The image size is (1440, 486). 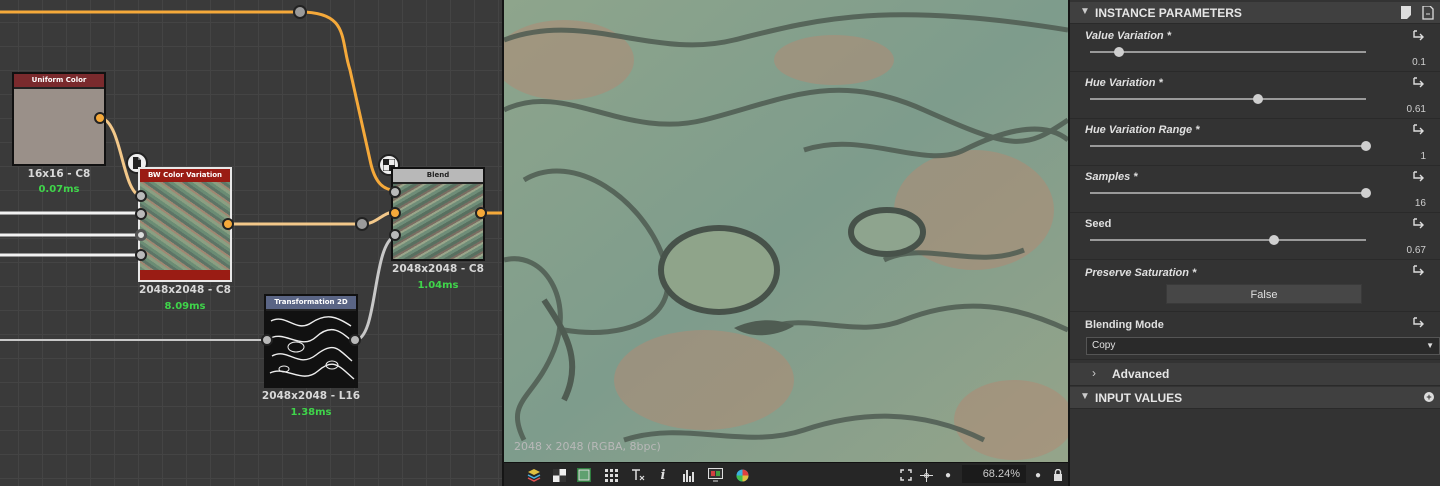 I want to click on param-label: Seed, so click(x=1098, y=224).